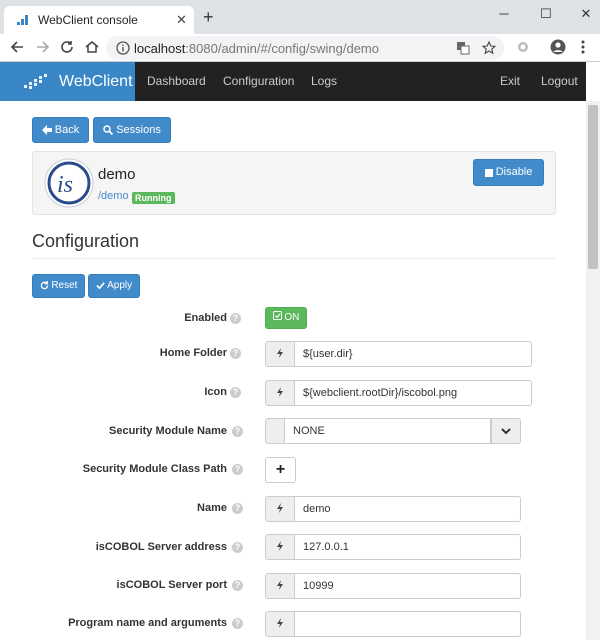 The height and width of the screenshot is (640, 600). I want to click on tab-close-icon: ✕, so click(181, 20).